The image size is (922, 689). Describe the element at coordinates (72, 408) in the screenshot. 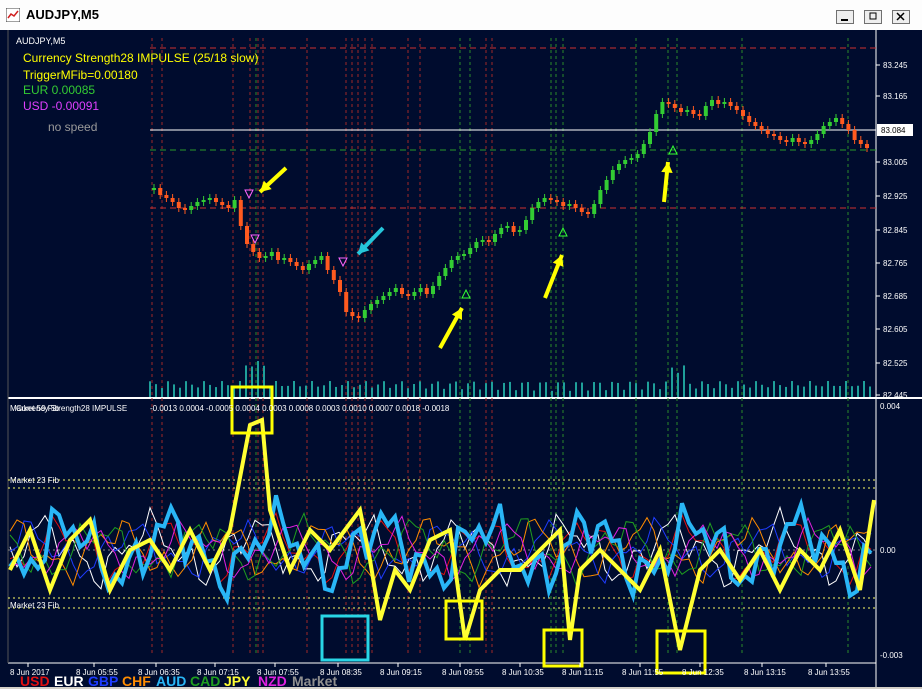

I see `sub-header: Currency Strength28 IMPULSE` at that location.